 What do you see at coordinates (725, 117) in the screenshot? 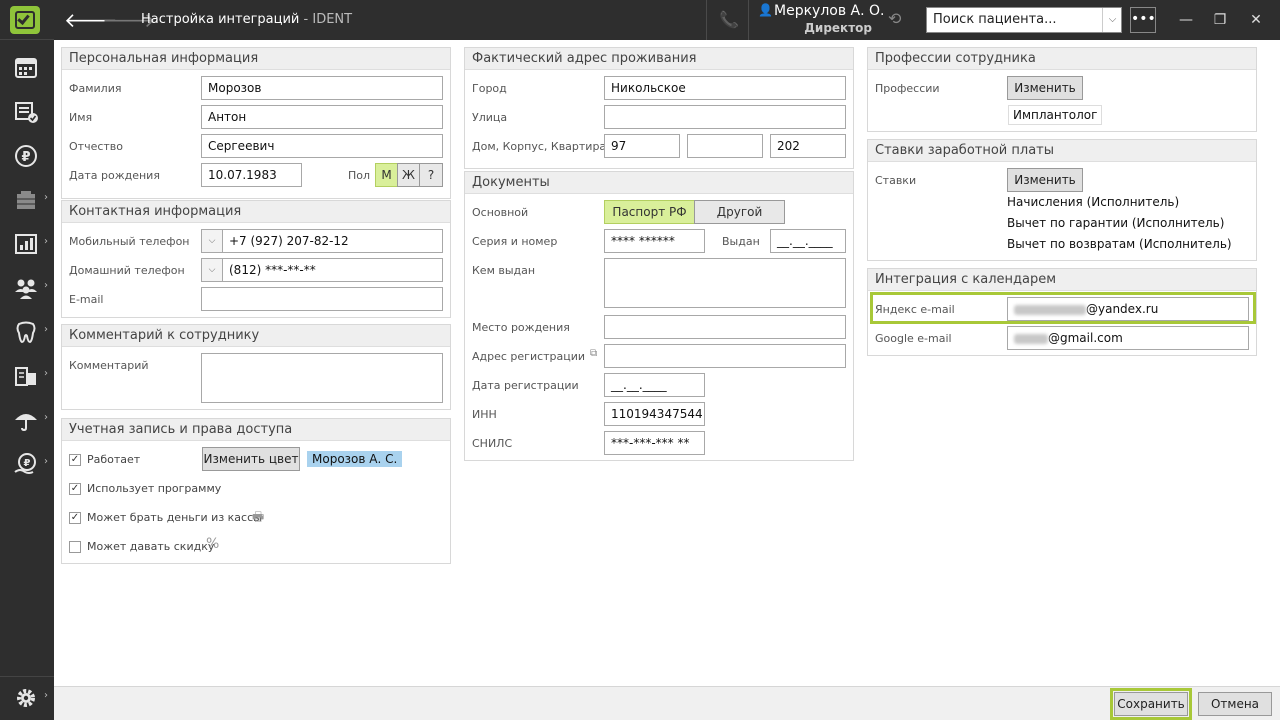
I see `street-input` at bounding box center [725, 117].